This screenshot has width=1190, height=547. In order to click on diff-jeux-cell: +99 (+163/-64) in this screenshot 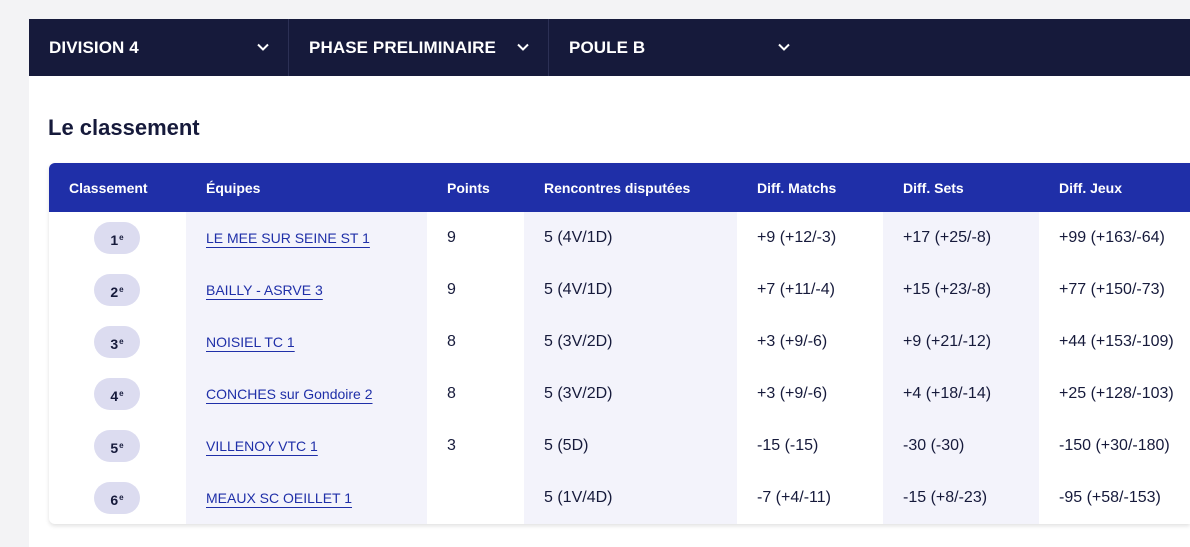, I will do `click(1112, 237)`.